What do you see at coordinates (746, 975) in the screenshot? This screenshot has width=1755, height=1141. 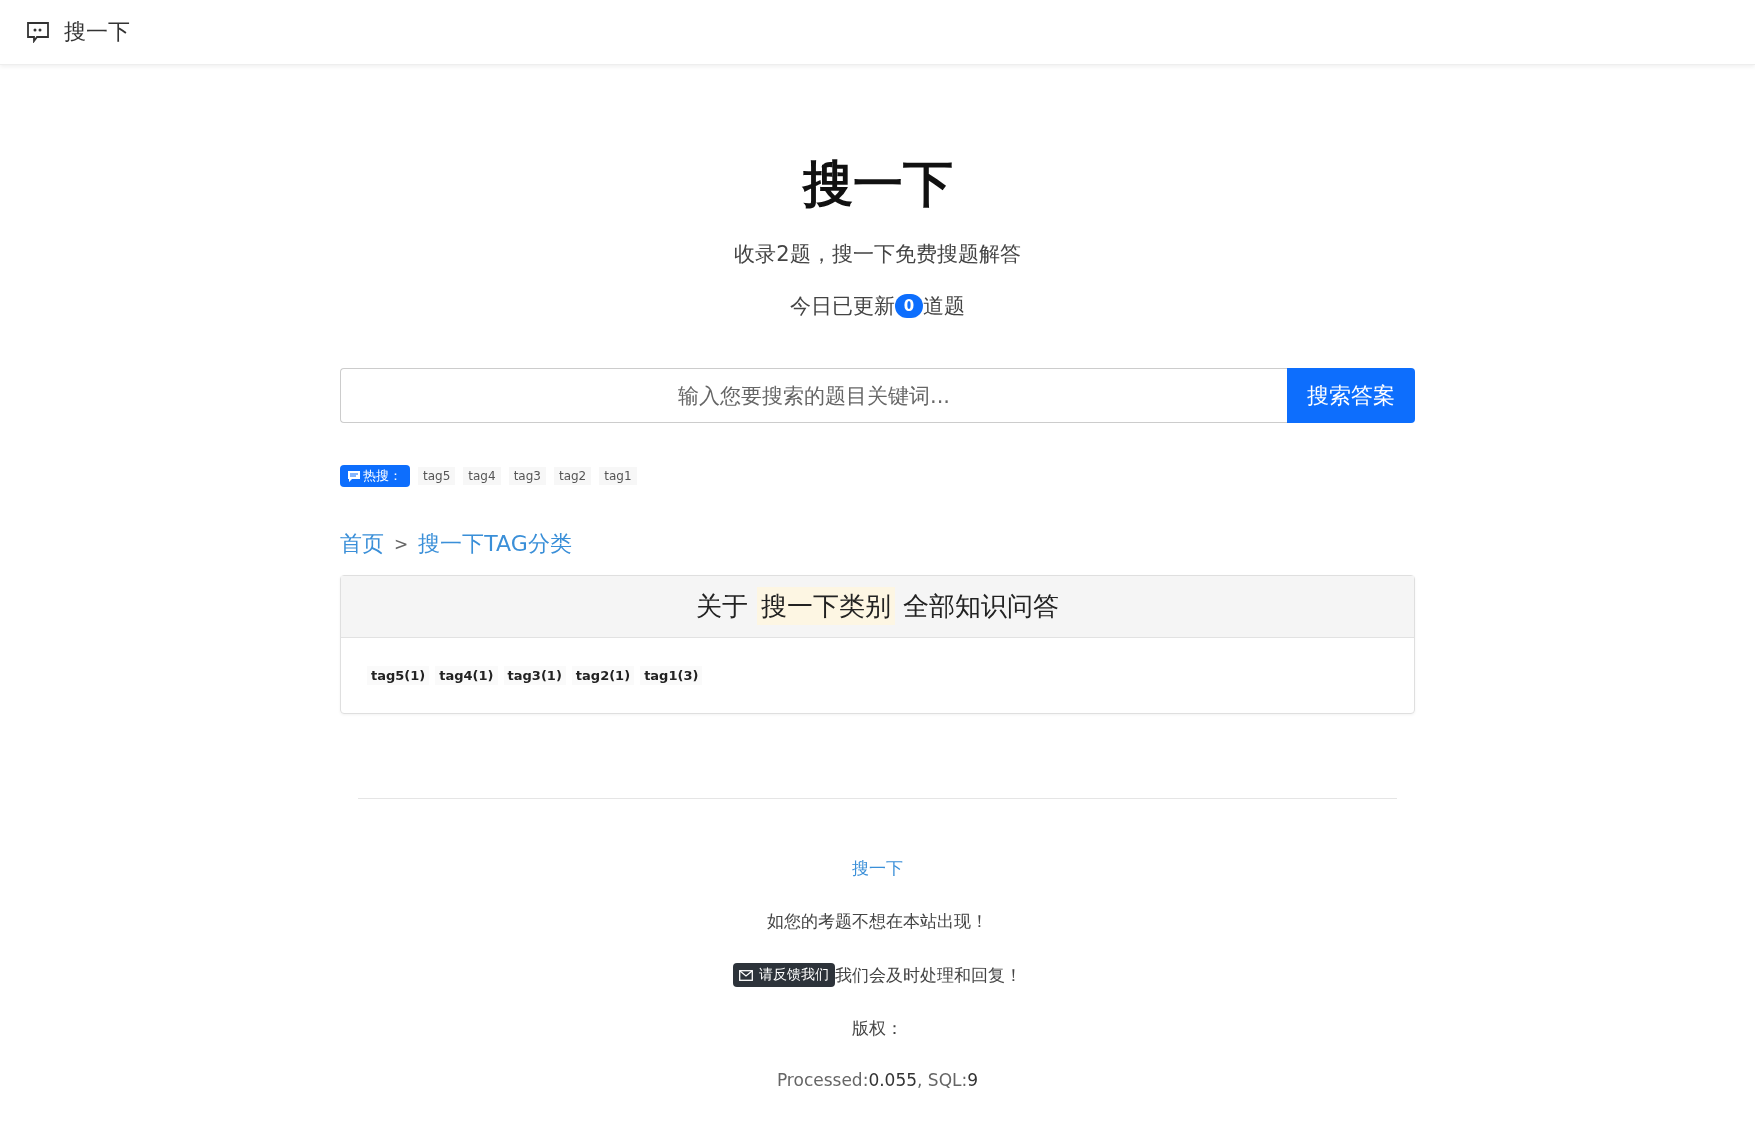 I see `envelope-icon` at bounding box center [746, 975].